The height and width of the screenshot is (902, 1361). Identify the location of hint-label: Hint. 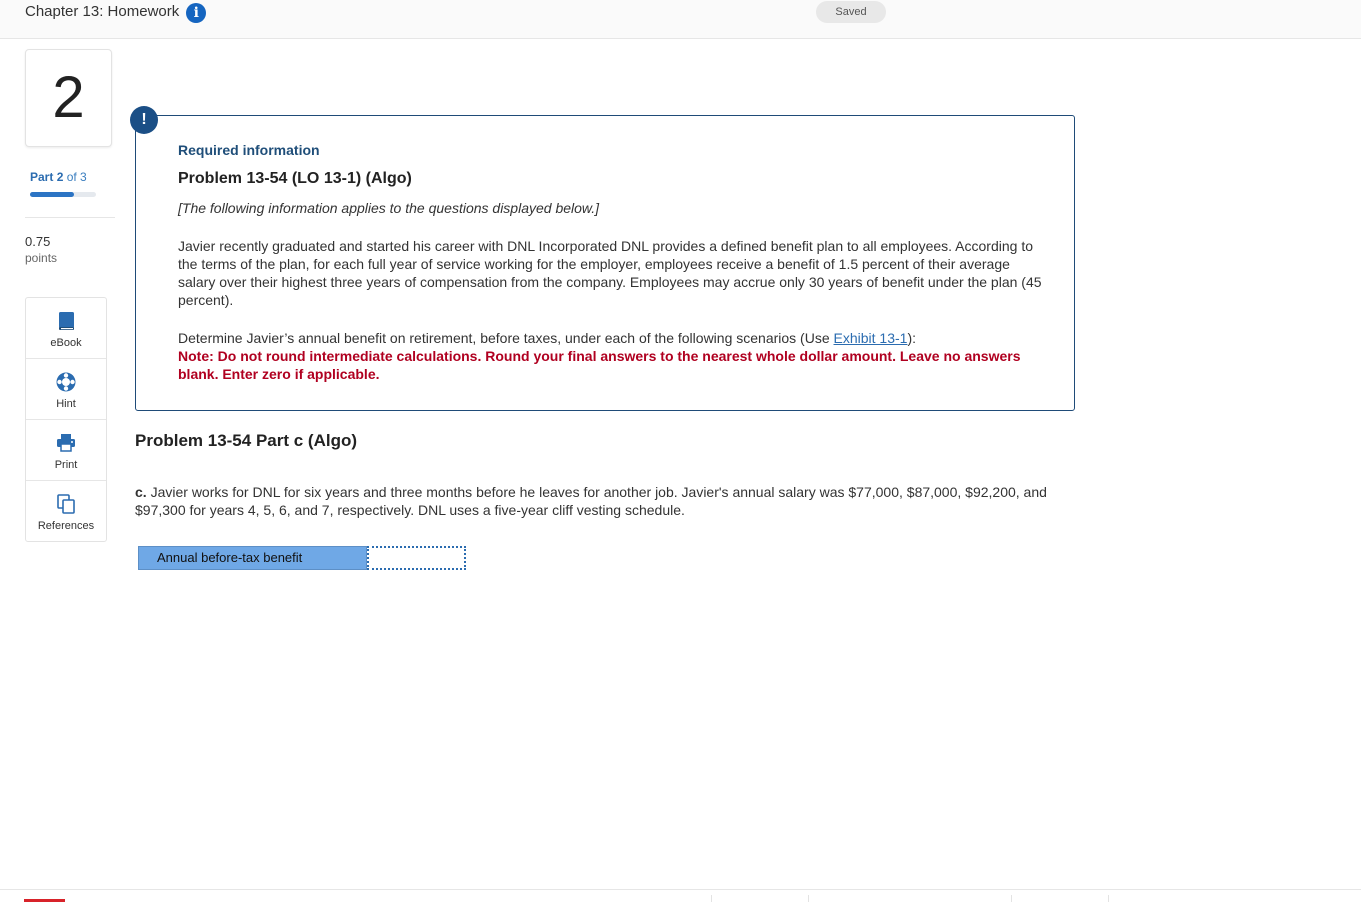
(66, 404).